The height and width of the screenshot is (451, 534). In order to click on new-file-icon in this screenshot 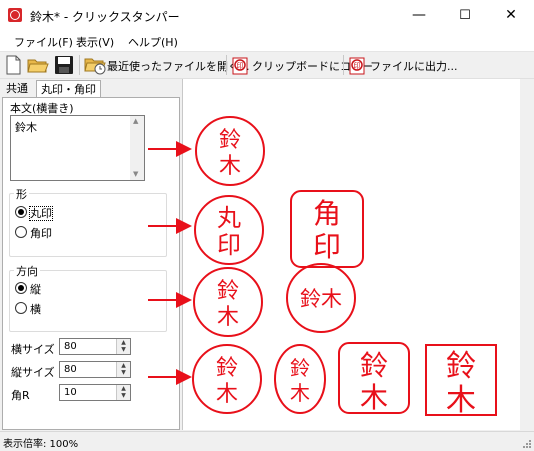, I will do `click(13, 65)`.